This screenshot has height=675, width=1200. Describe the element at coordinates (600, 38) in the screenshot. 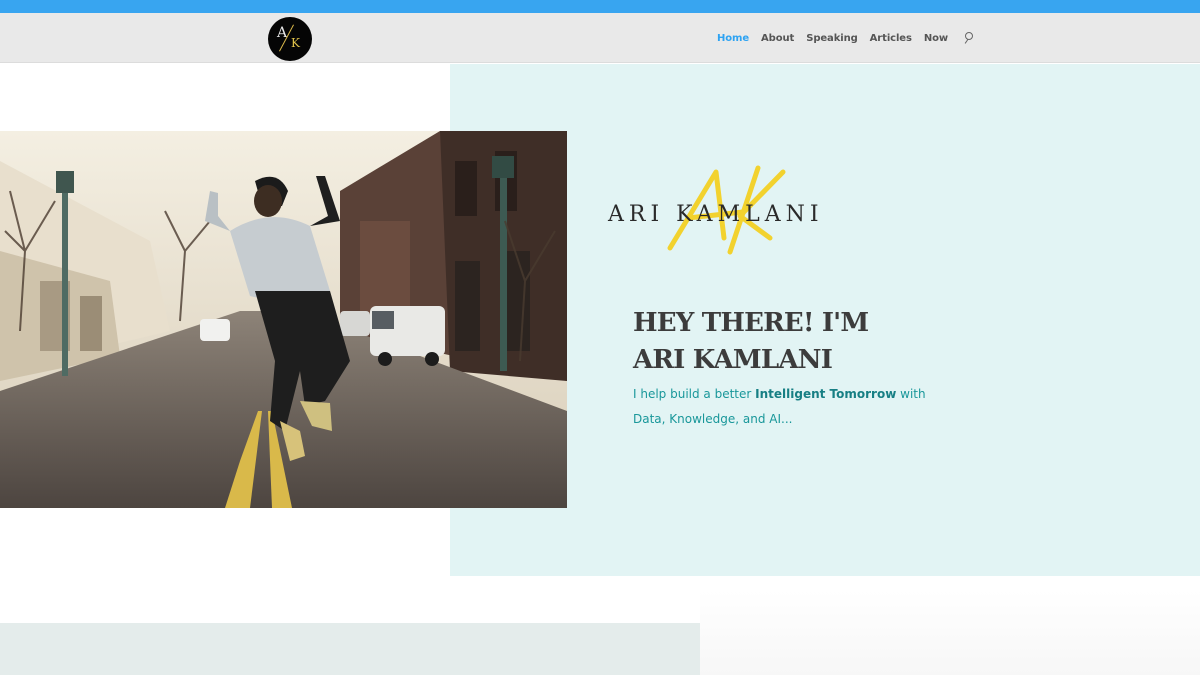

I see `site-header: A K Home About Speaking Articles Now` at that location.